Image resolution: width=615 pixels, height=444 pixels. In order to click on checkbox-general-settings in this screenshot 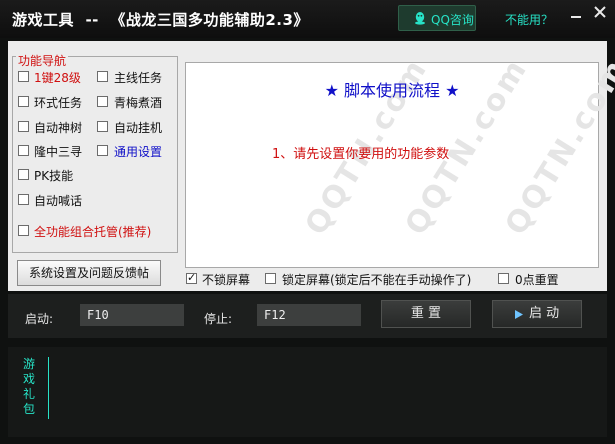, I will do `click(102, 150)`.